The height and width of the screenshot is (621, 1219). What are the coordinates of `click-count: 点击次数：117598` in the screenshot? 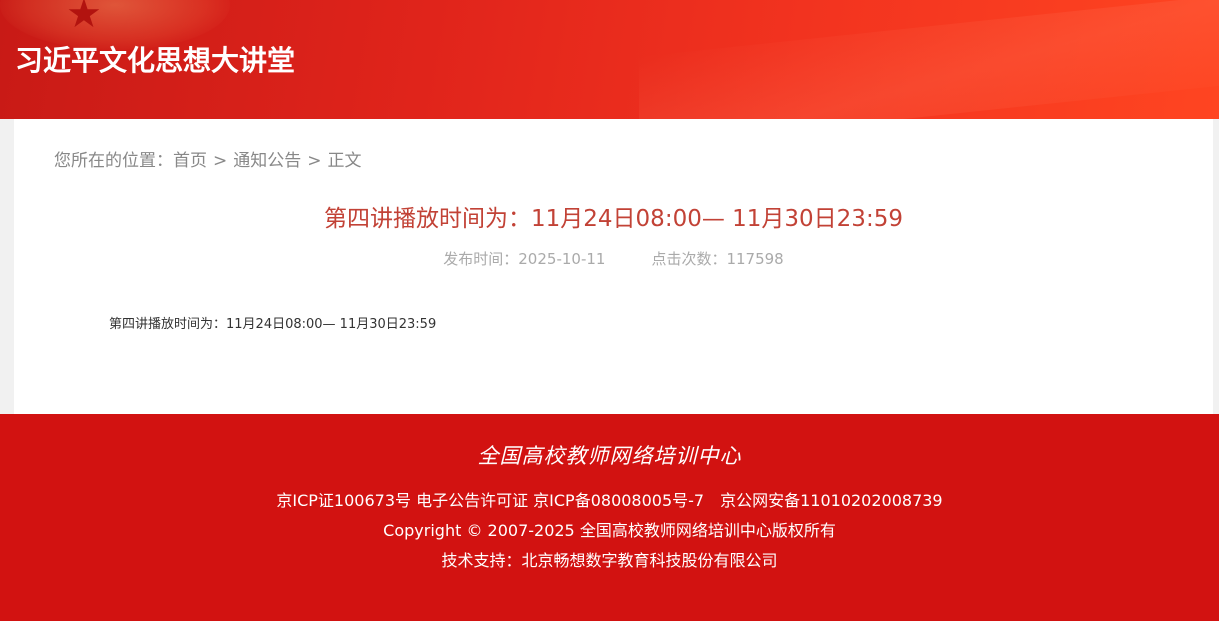 It's located at (717, 259).